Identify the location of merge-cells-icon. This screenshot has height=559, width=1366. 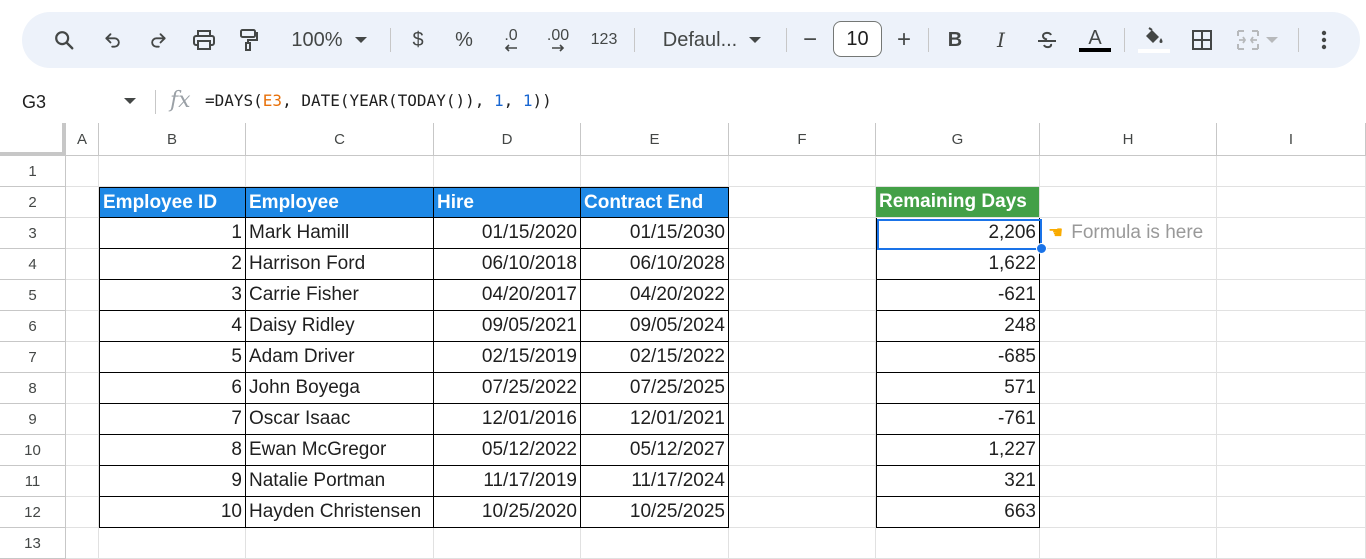
(1257, 40).